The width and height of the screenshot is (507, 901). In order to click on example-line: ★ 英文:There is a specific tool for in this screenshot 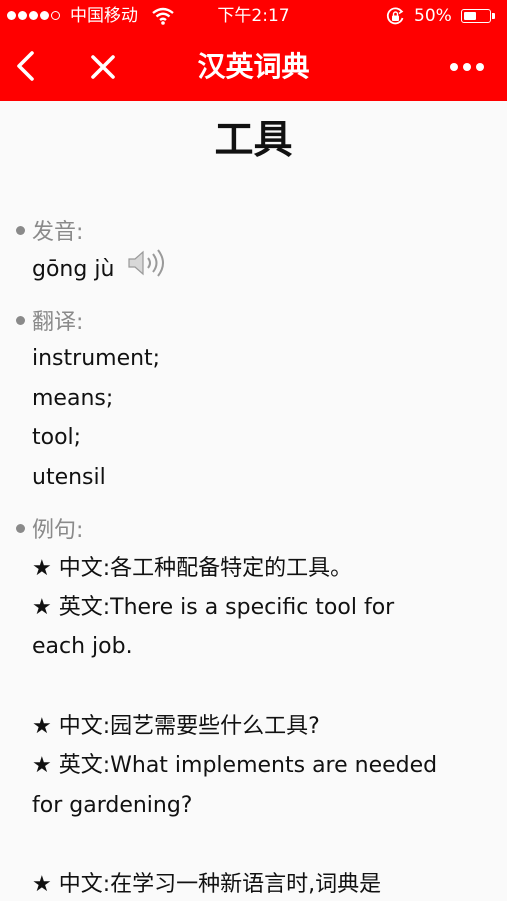, I will do `click(213, 607)`.